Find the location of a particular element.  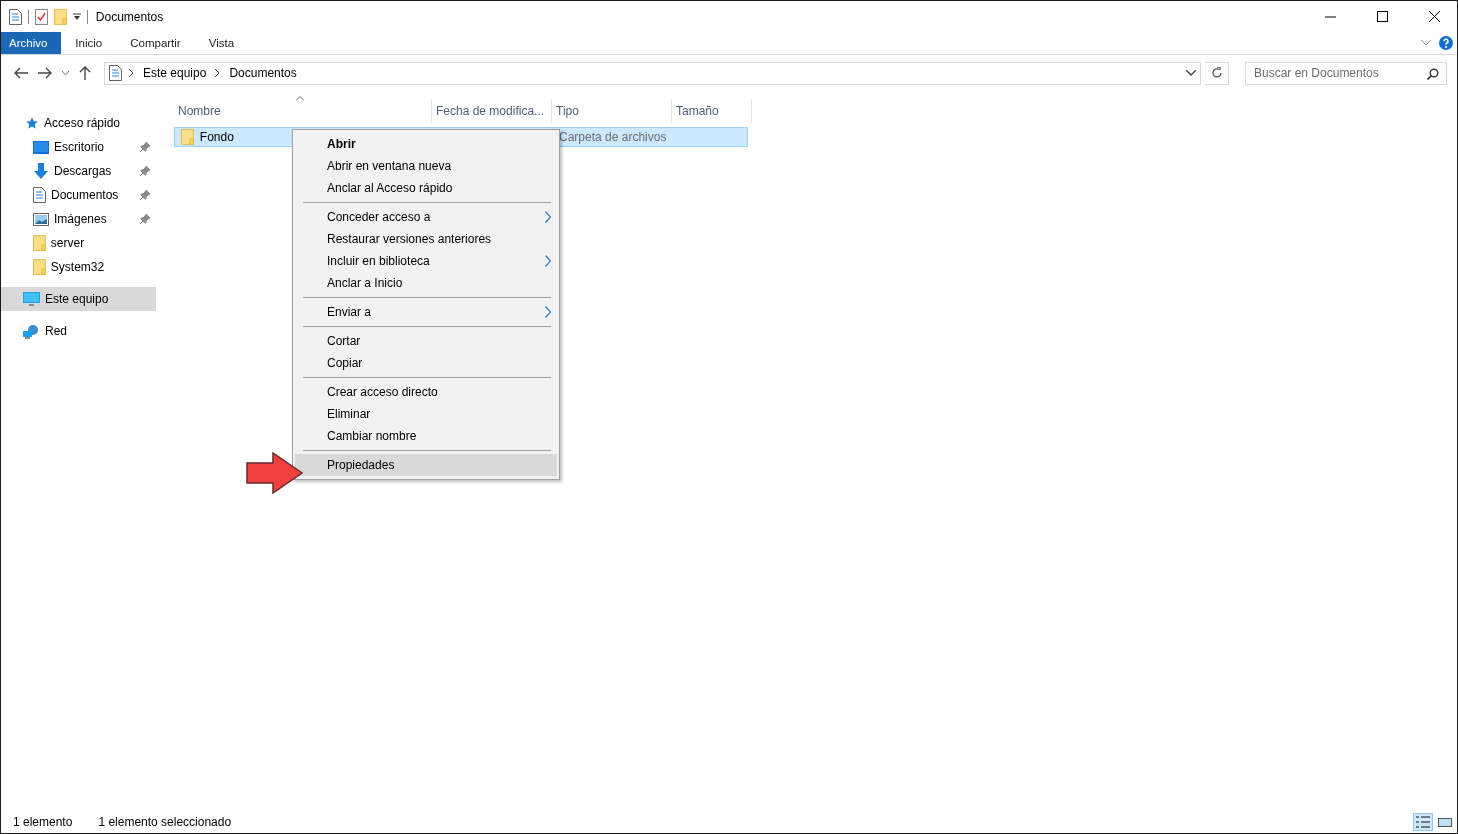

status-text: 1 elemento seleccionado is located at coordinates (165, 822).